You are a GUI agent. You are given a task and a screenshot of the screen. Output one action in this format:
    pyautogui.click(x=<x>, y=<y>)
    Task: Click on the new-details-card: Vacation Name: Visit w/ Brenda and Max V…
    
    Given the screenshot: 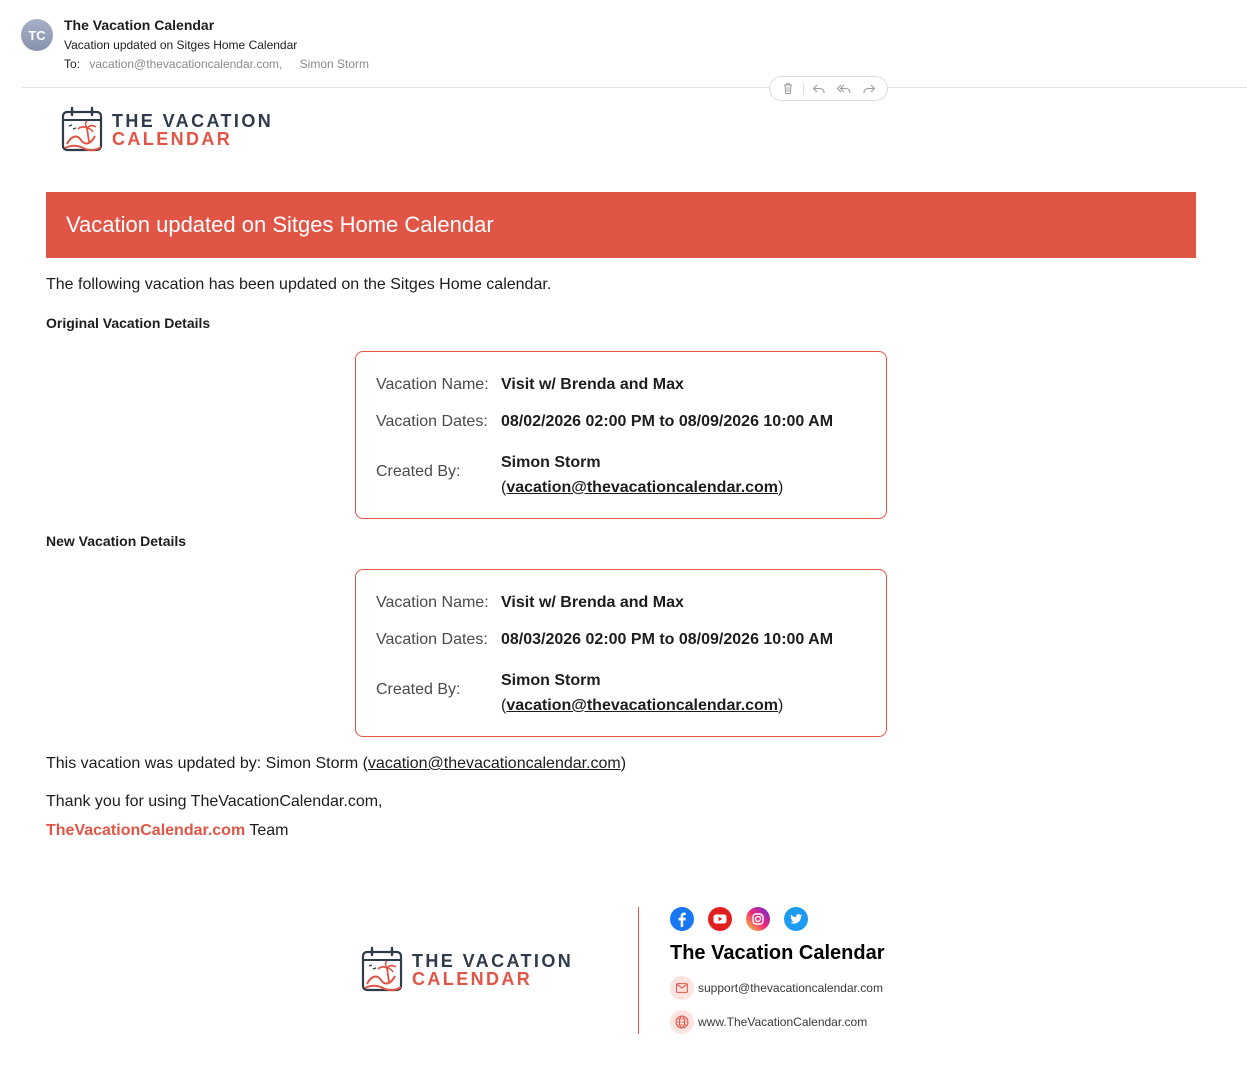 What is the action you would take?
    pyautogui.click(x=621, y=653)
    